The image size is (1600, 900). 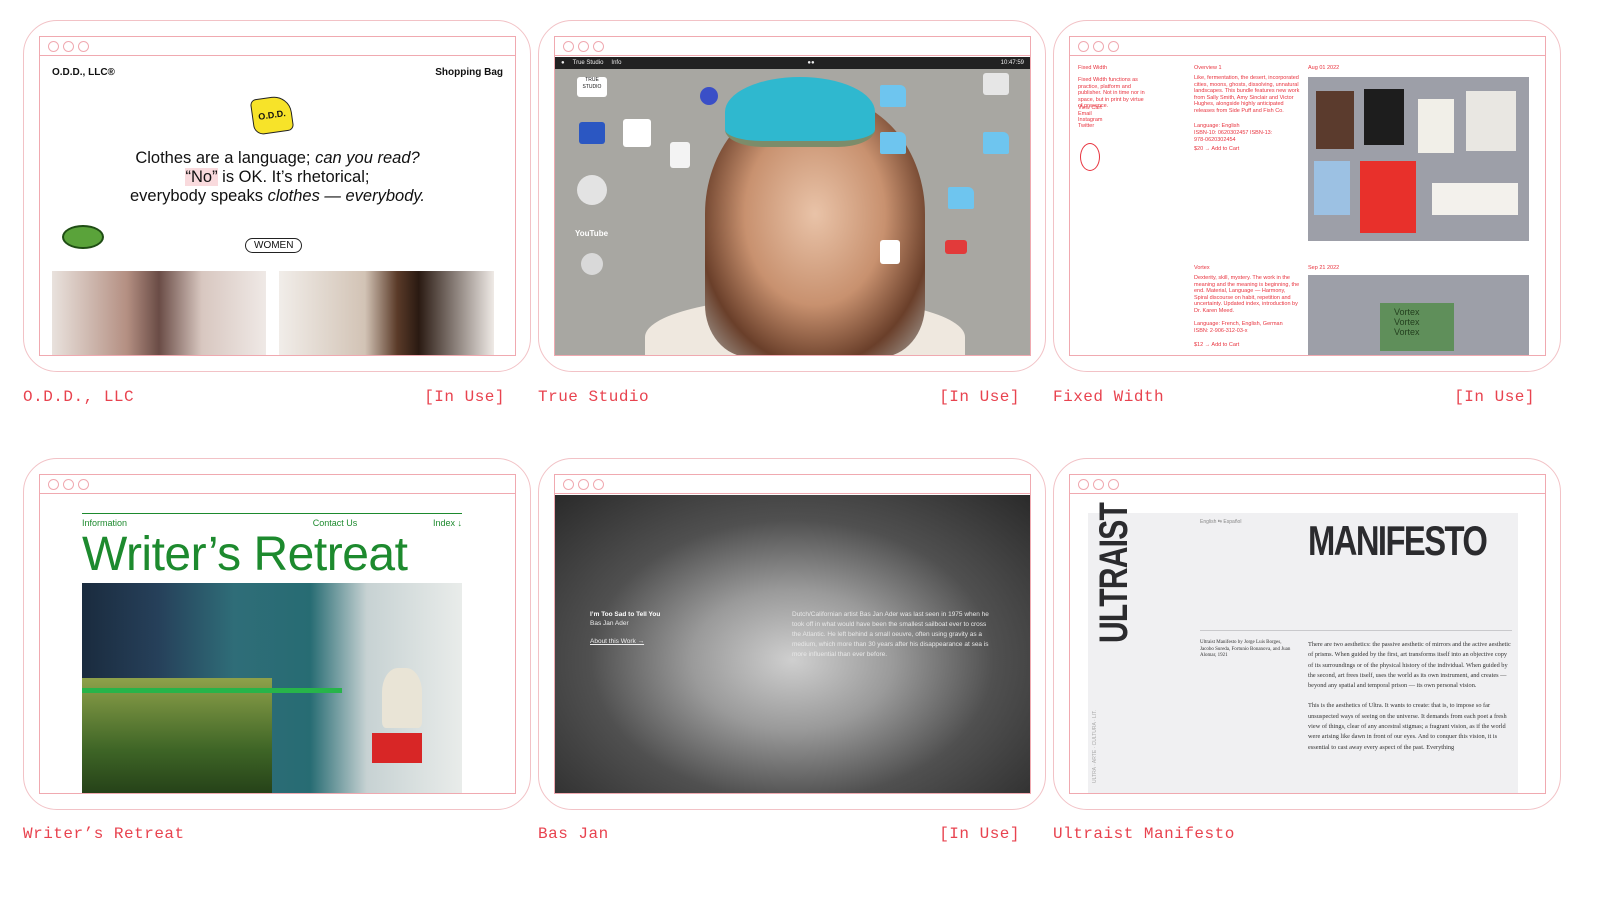 What do you see at coordinates (83, 72) in the screenshot?
I see `site-logo: O.D.D., LLC®` at bounding box center [83, 72].